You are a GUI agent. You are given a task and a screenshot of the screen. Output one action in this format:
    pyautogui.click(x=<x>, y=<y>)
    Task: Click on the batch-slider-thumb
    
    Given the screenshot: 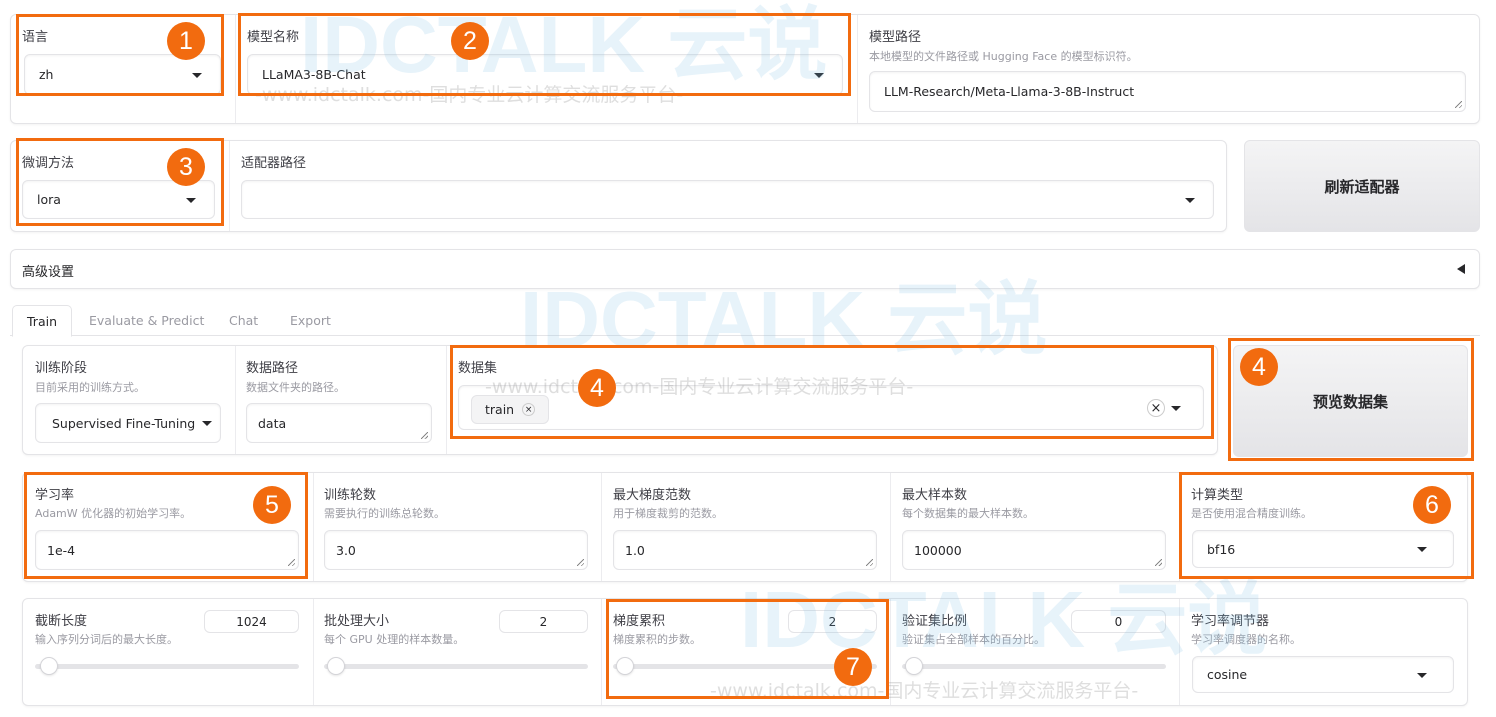 What is the action you would take?
    pyautogui.click(x=336, y=666)
    